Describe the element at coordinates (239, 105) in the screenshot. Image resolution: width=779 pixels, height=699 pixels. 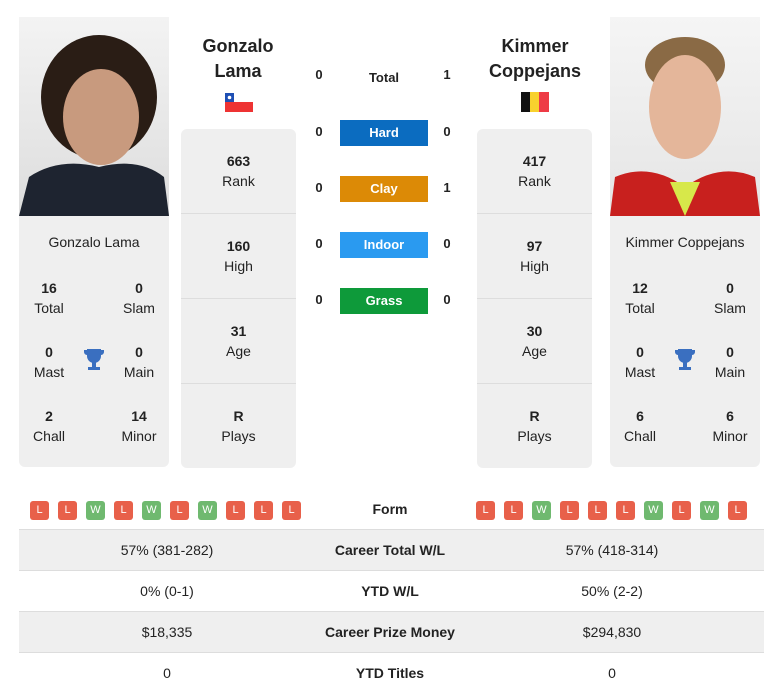
I see `chile-flag-icon` at that location.